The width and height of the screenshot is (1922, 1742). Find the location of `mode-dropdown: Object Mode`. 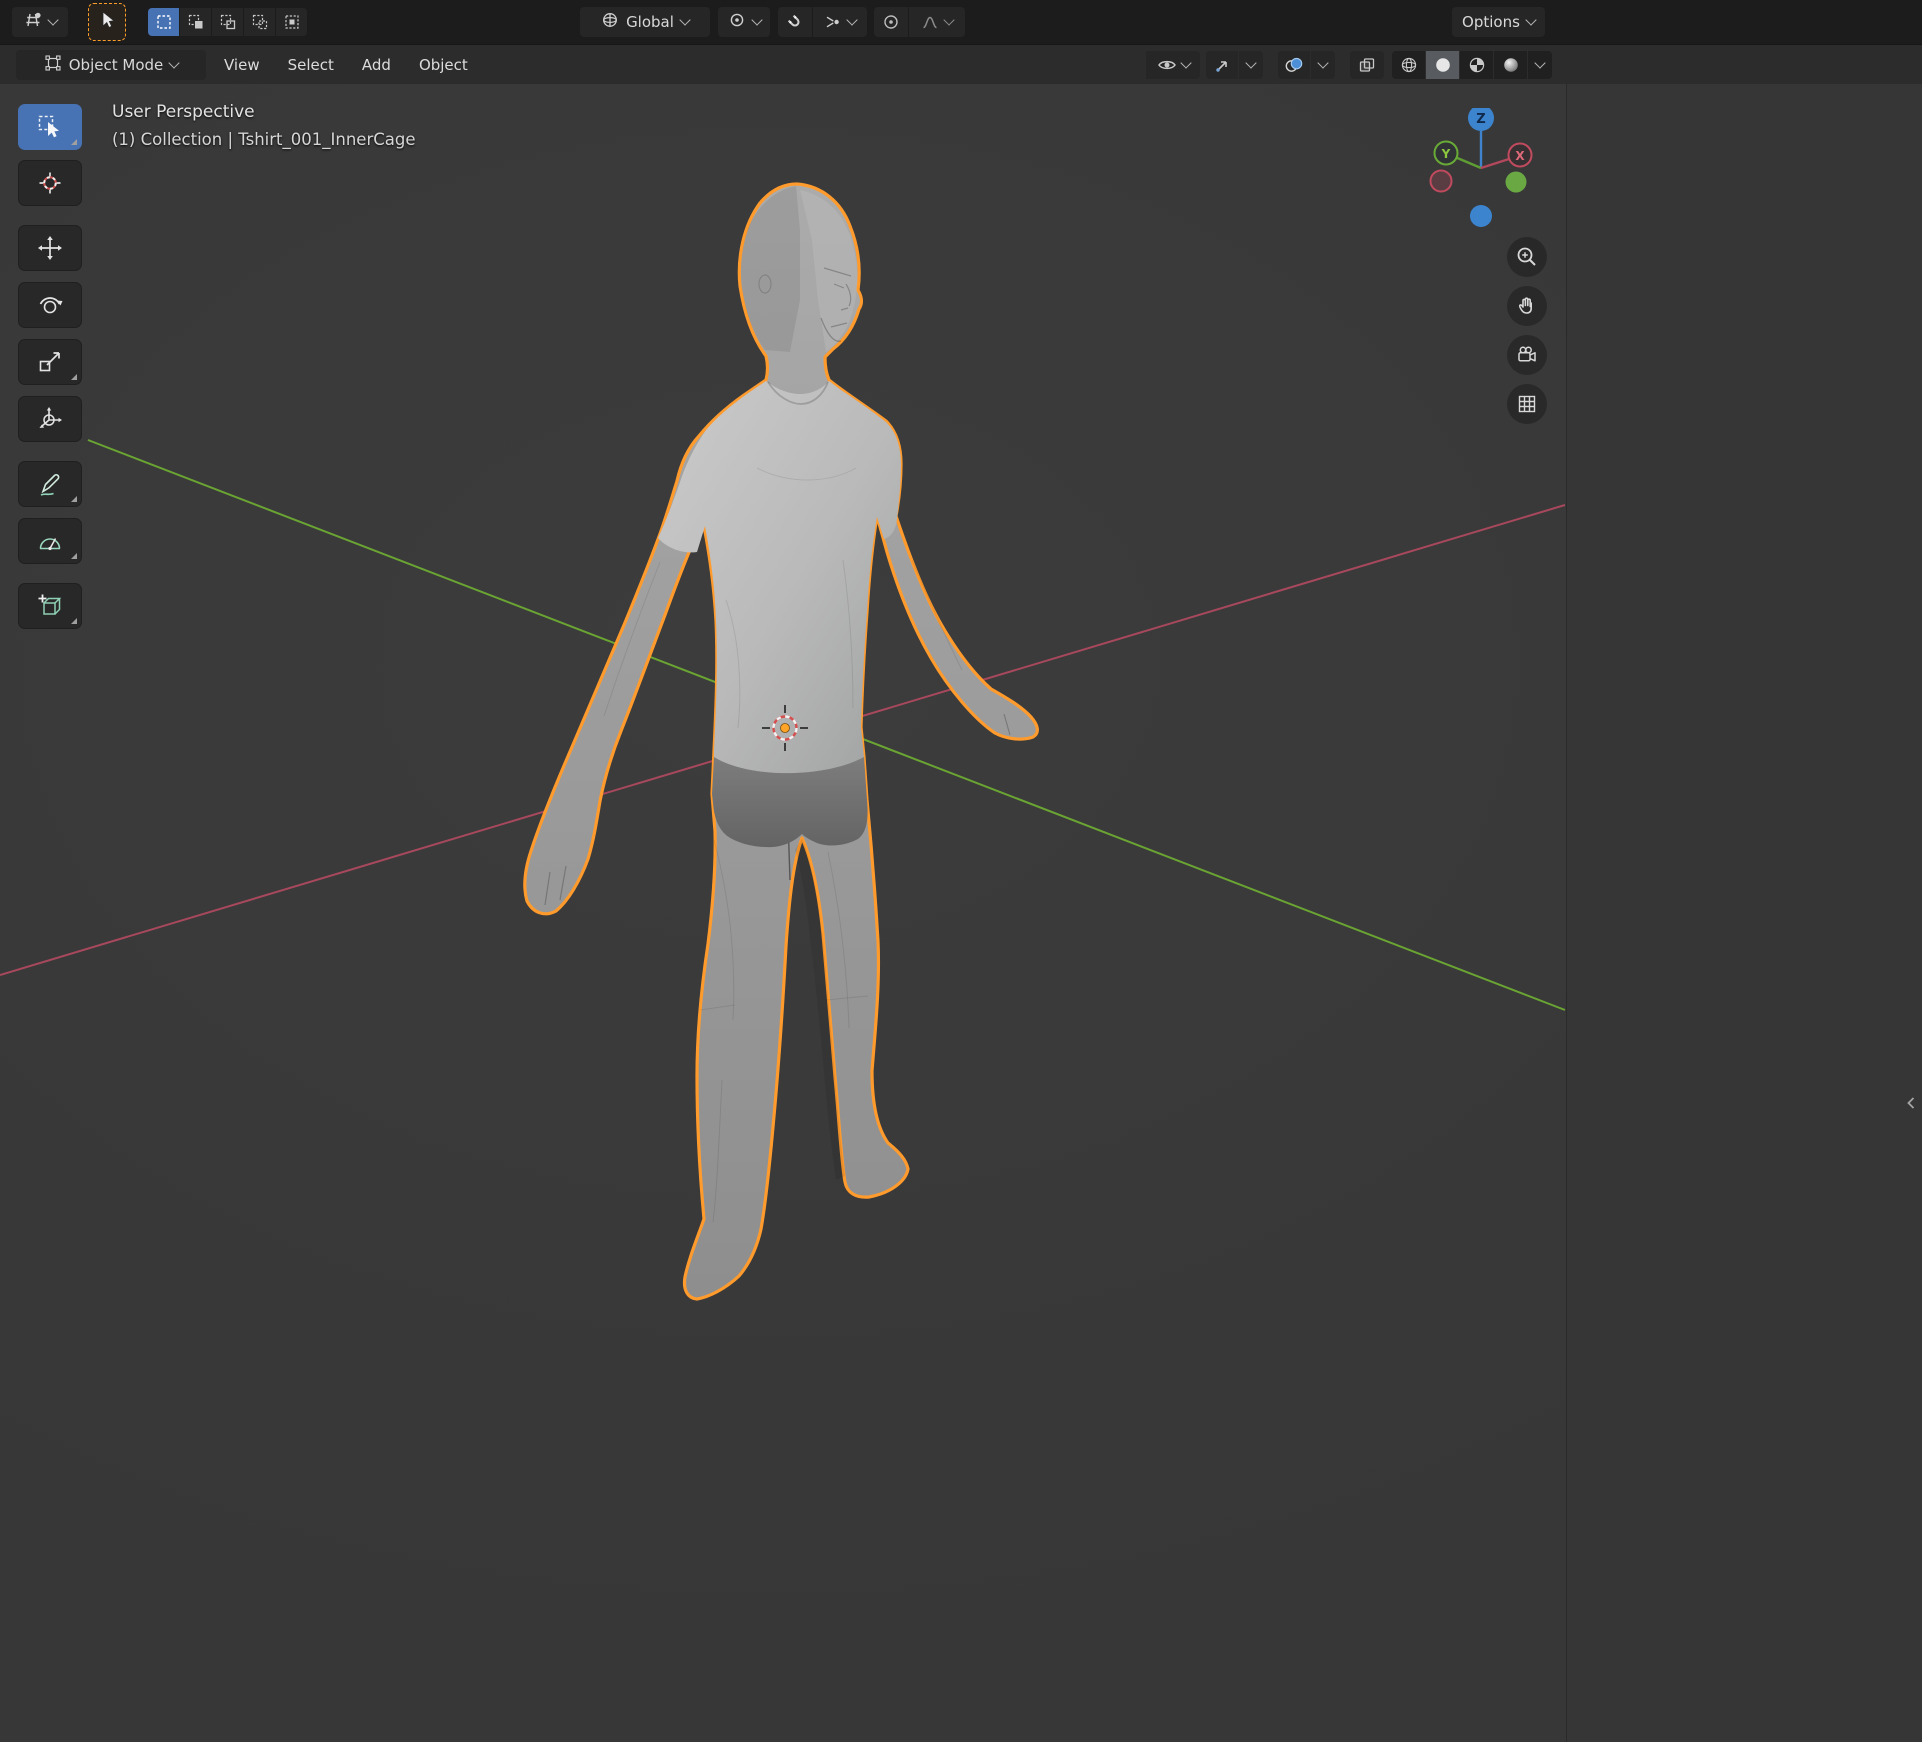

mode-dropdown: Object Mode is located at coordinates (111, 65).